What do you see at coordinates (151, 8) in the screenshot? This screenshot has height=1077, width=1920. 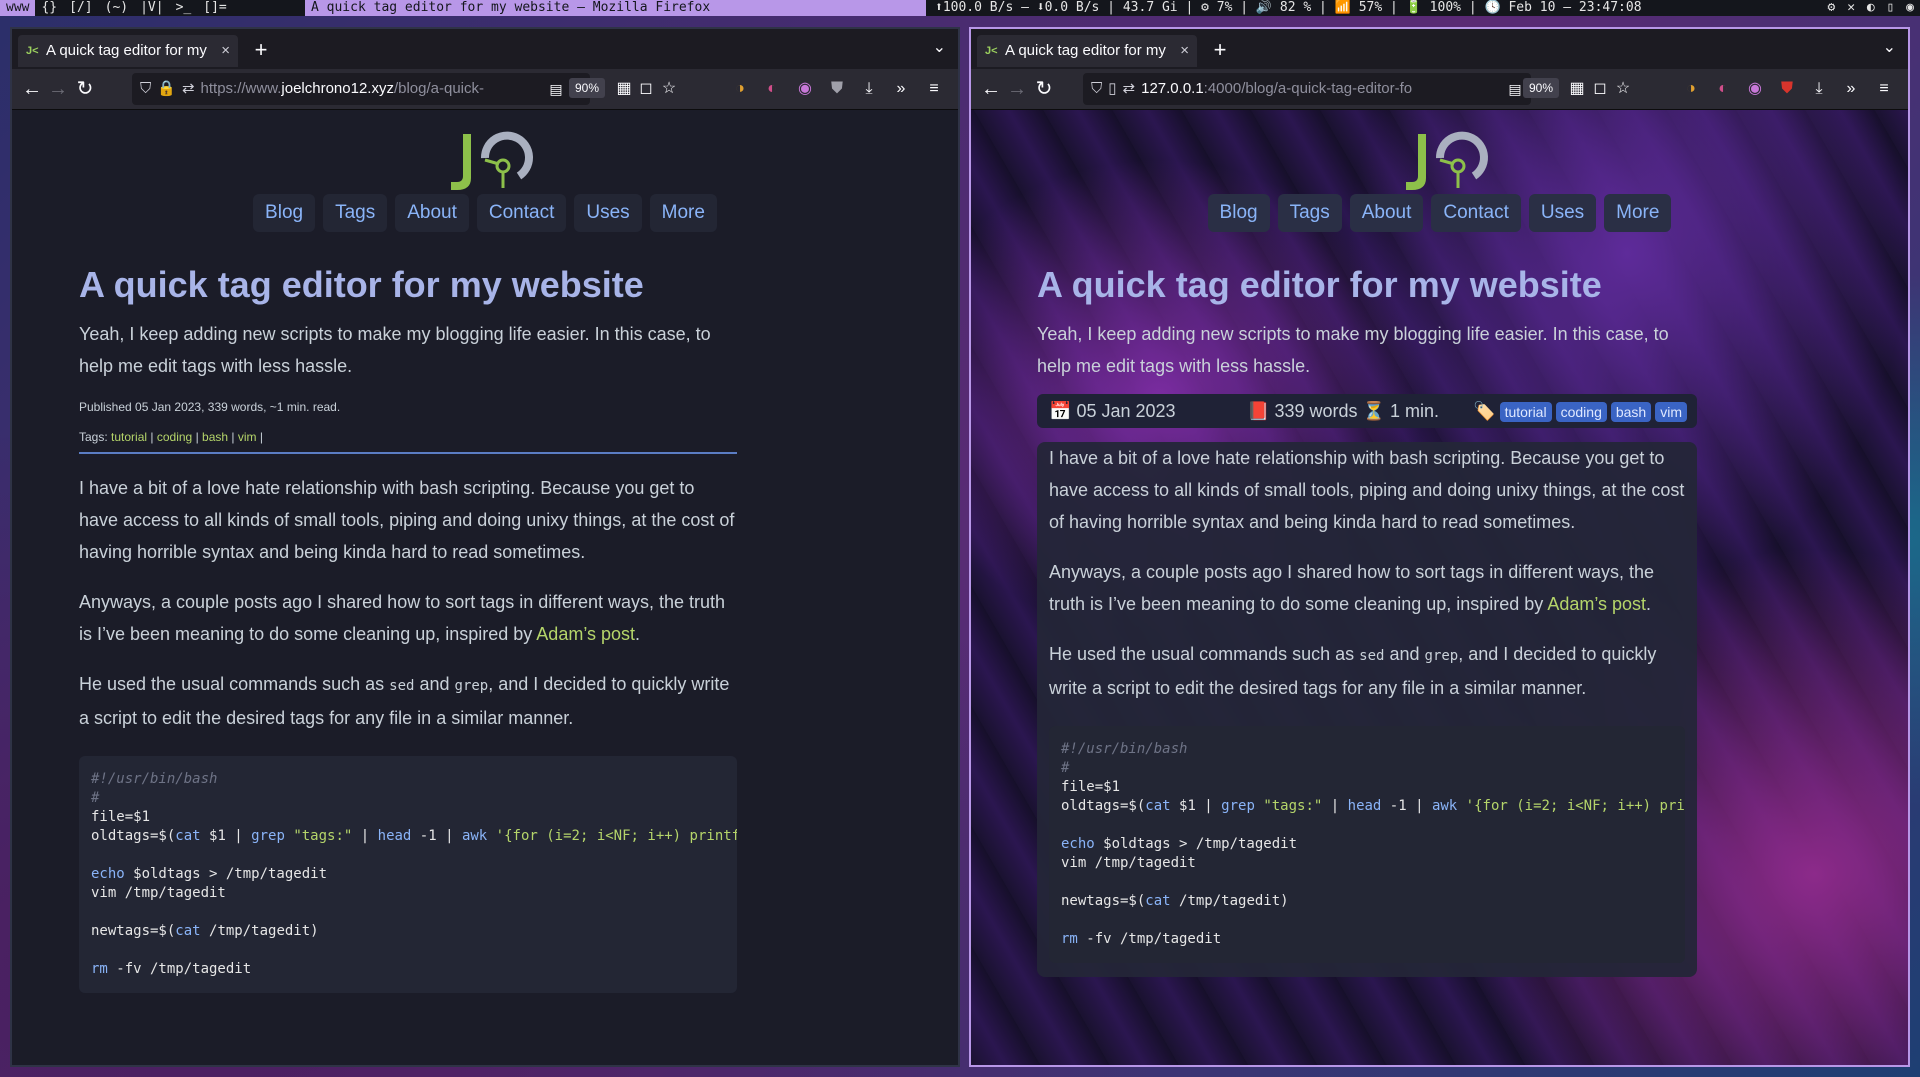 I see `workspace-5: |V|` at bounding box center [151, 8].